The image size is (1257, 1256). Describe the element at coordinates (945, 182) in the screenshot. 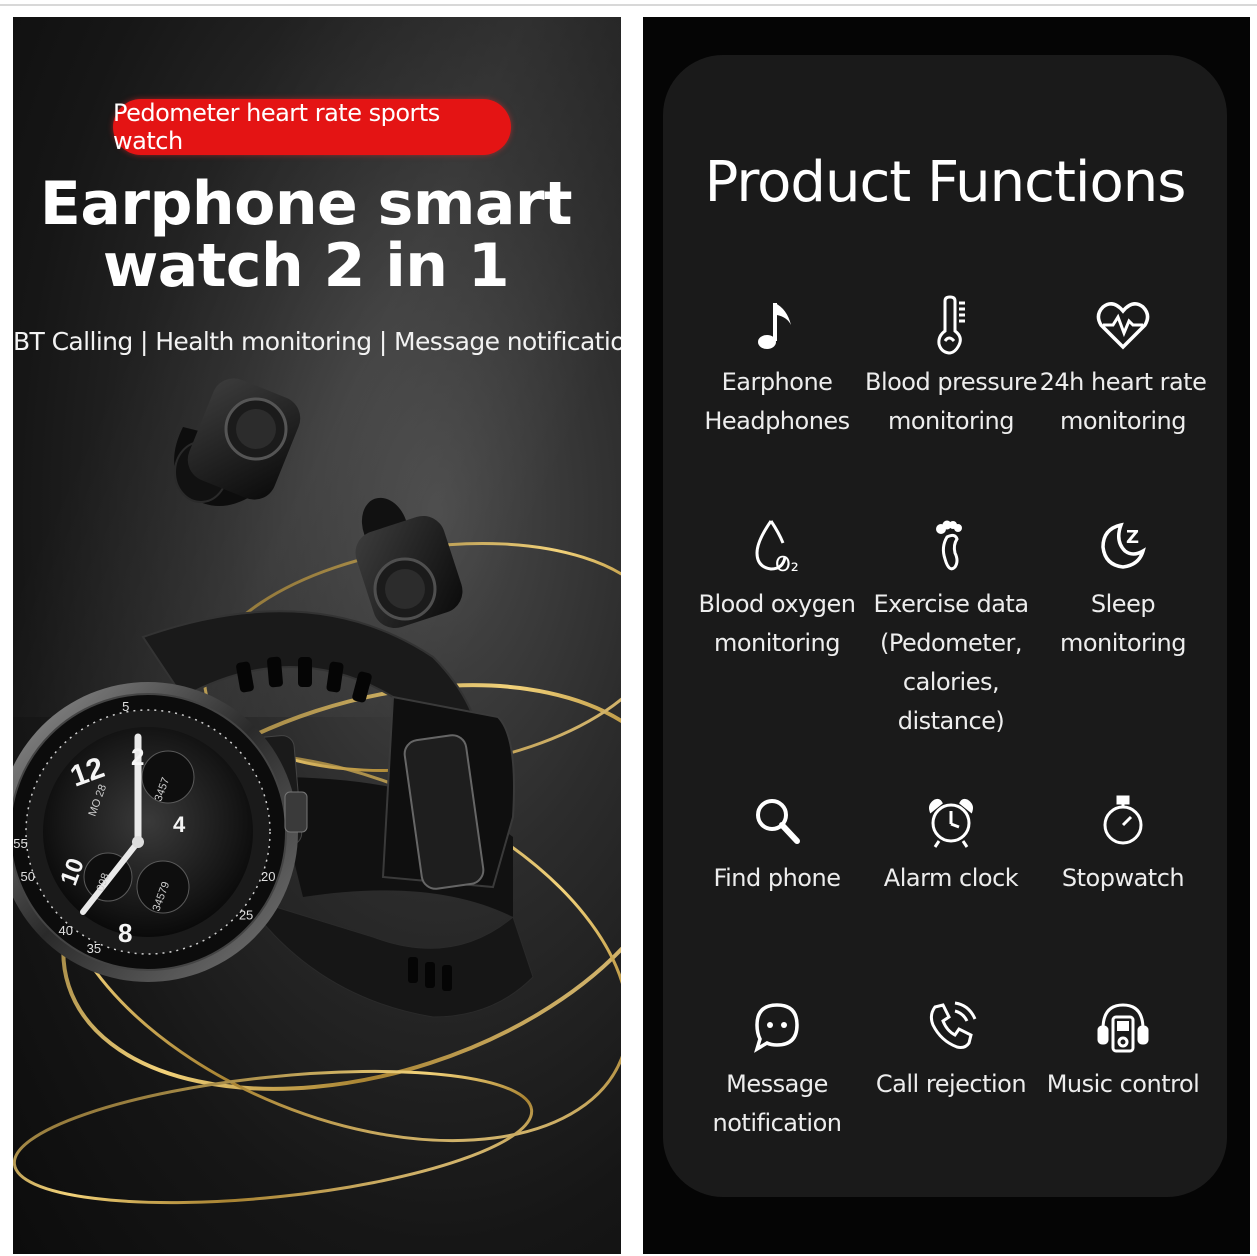

I see `functions-title: Product Functions` at that location.